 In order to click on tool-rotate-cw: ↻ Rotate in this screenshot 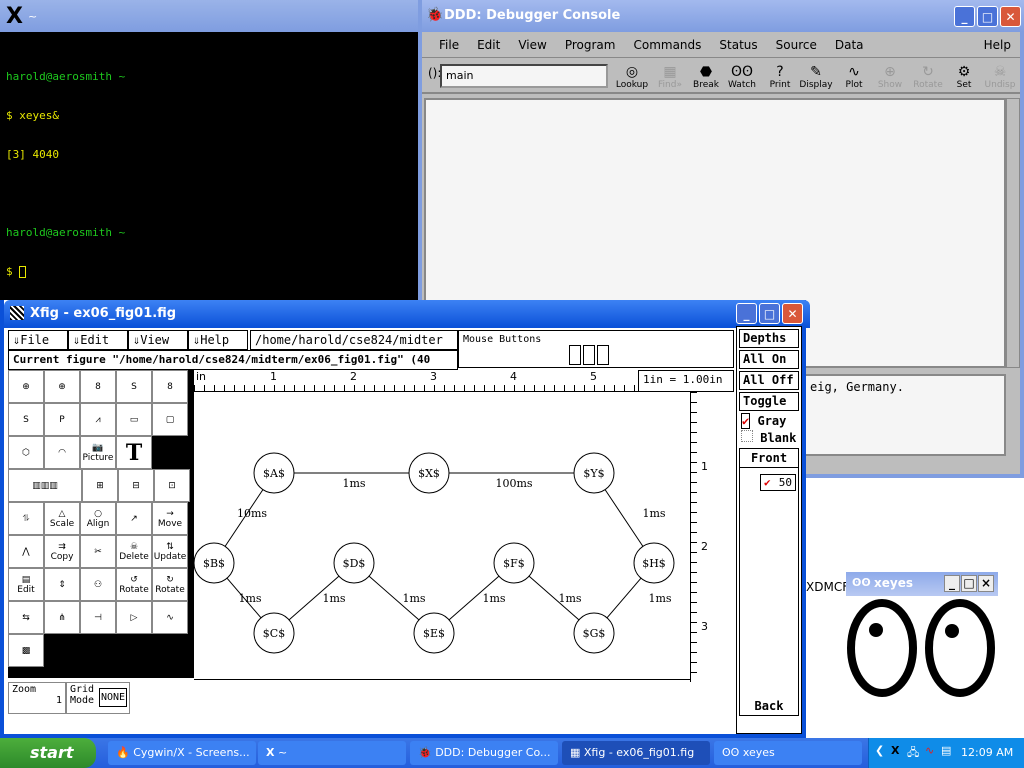, I will do `click(170, 584)`.